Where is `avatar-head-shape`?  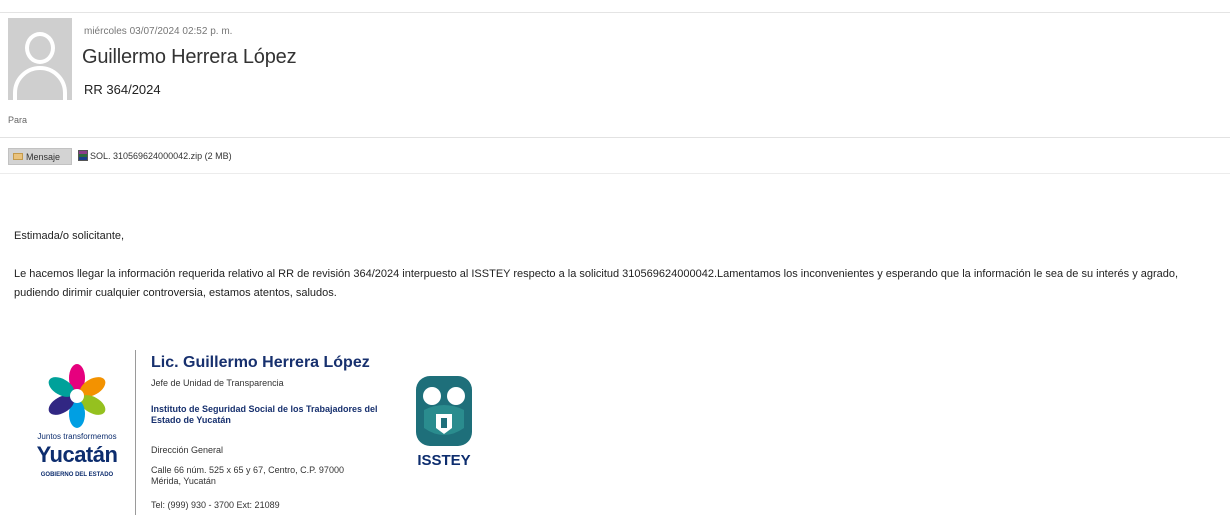
avatar-head-shape is located at coordinates (40, 48).